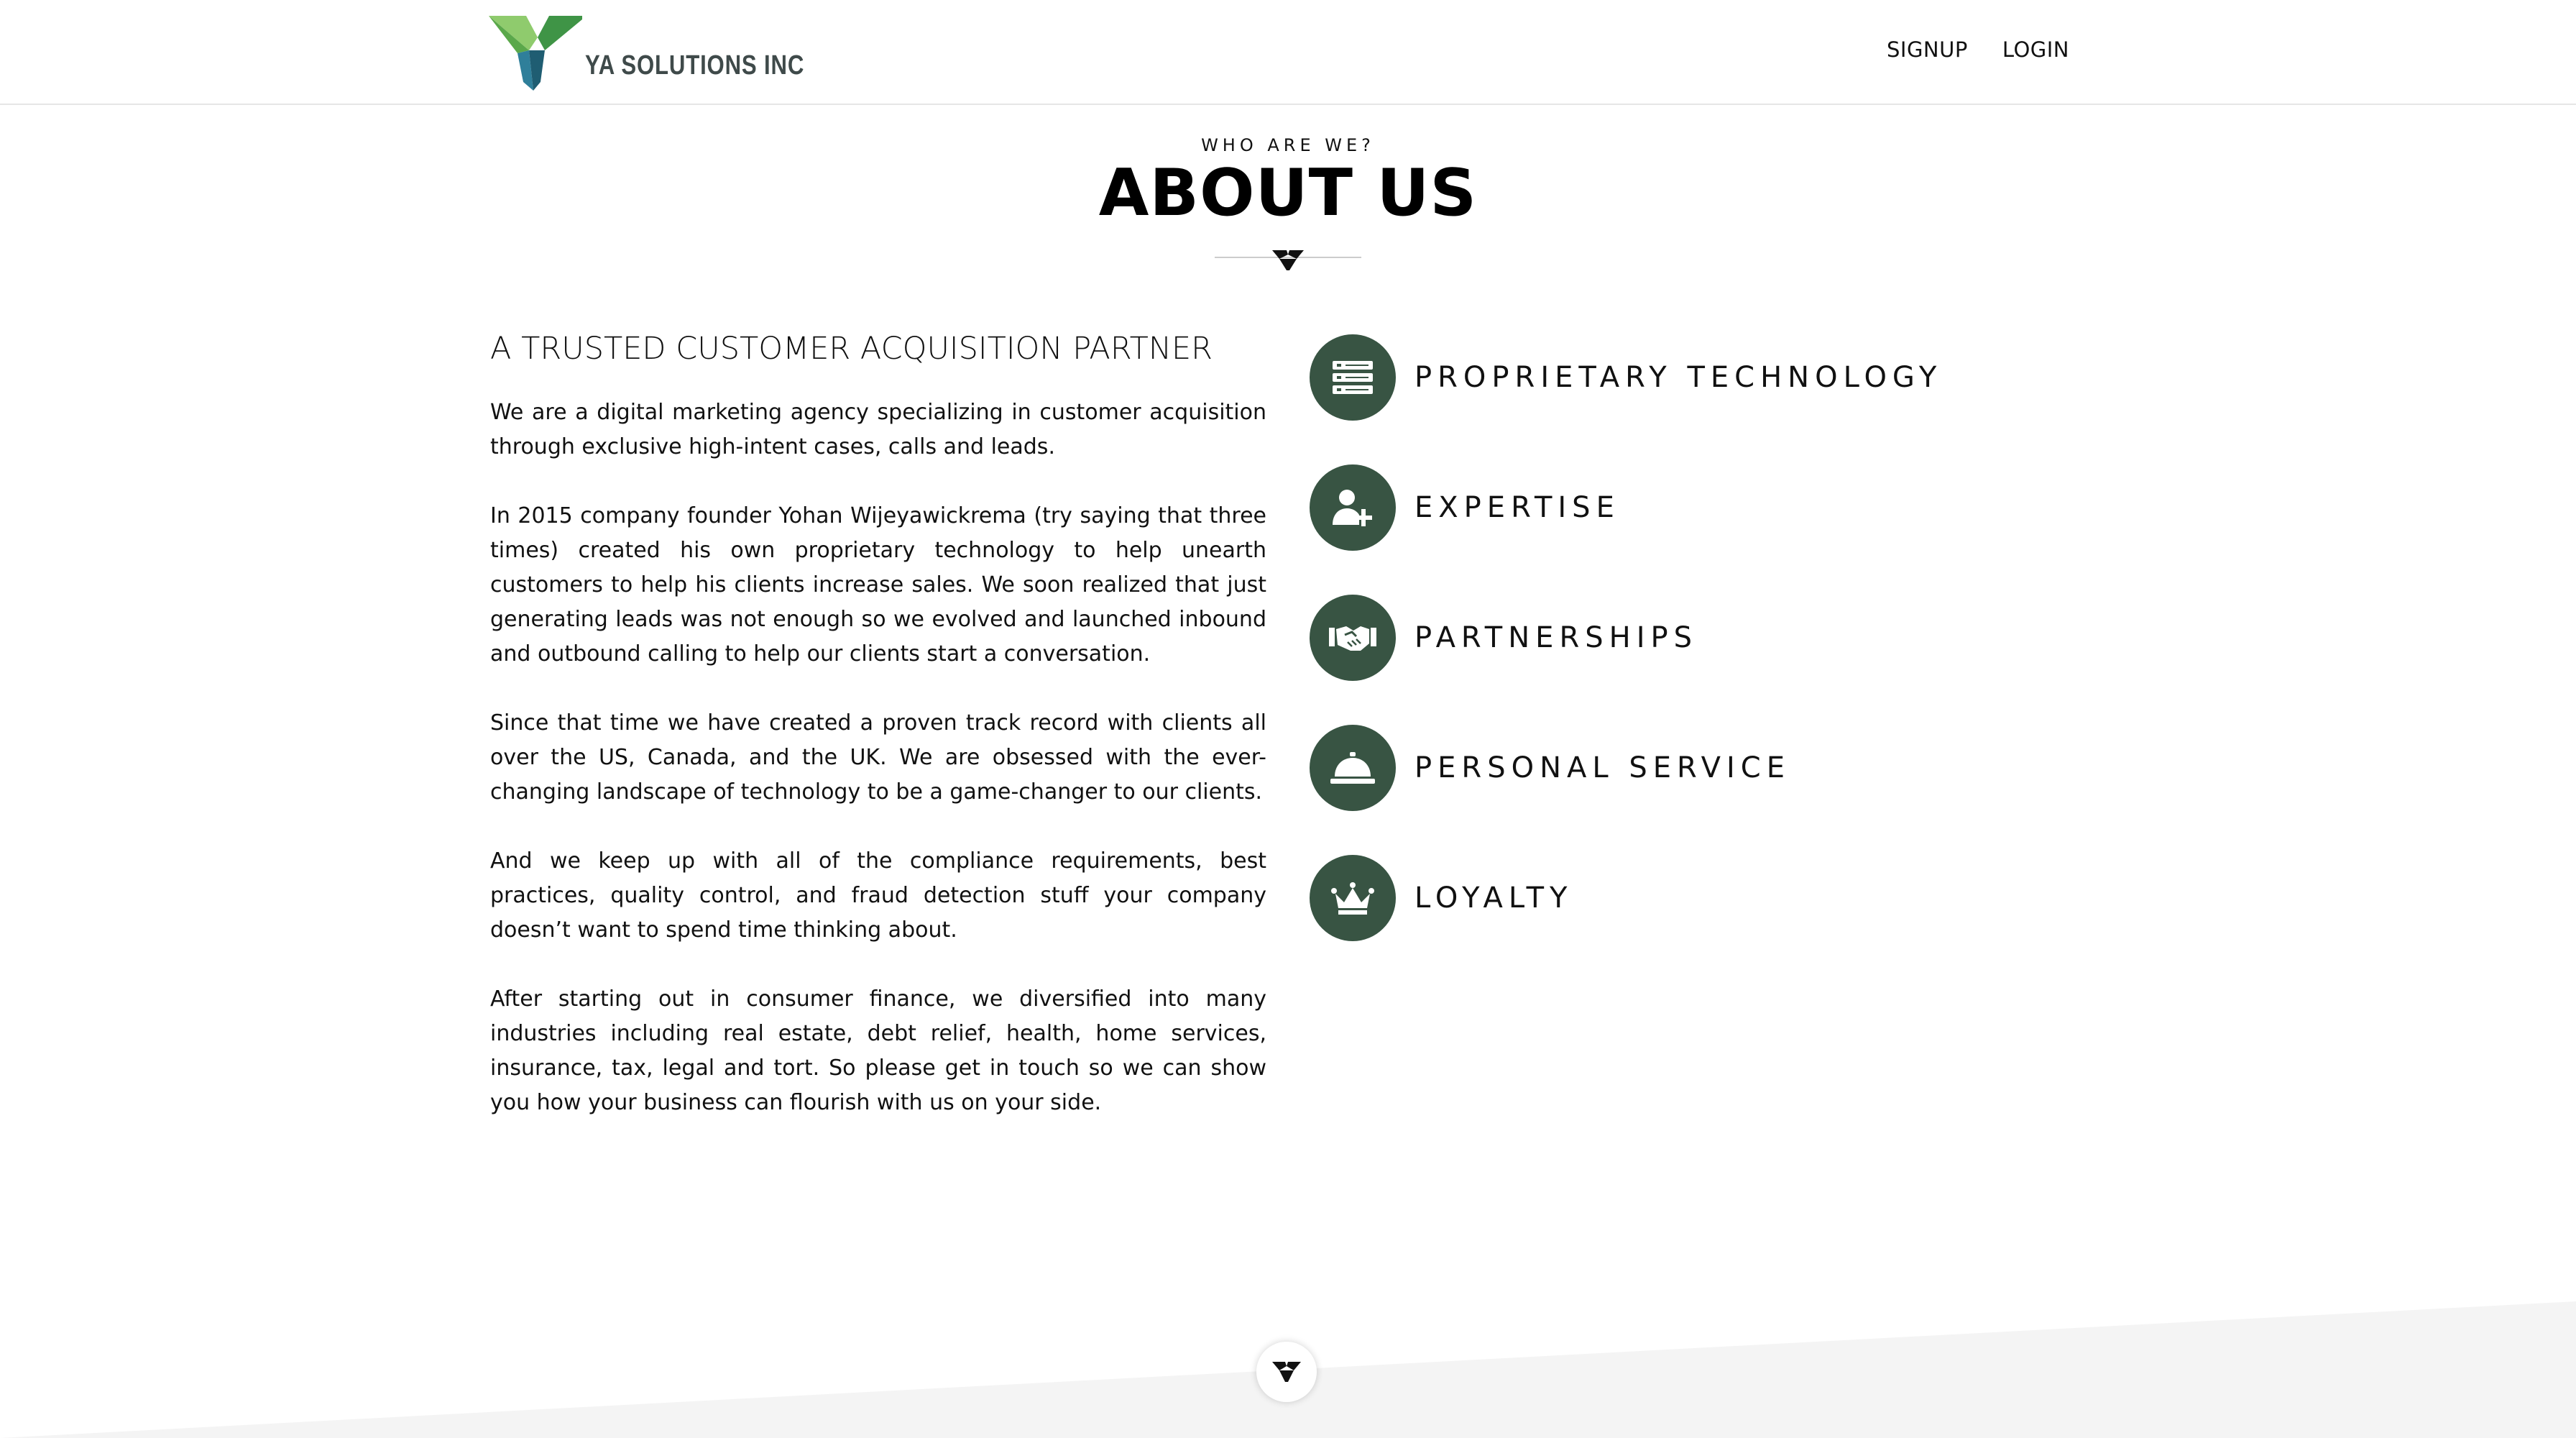 The width and height of the screenshot is (2576, 1438). What do you see at coordinates (1978, 49) in the screenshot?
I see `top-nav: SIGNUP LOGIN` at bounding box center [1978, 49].